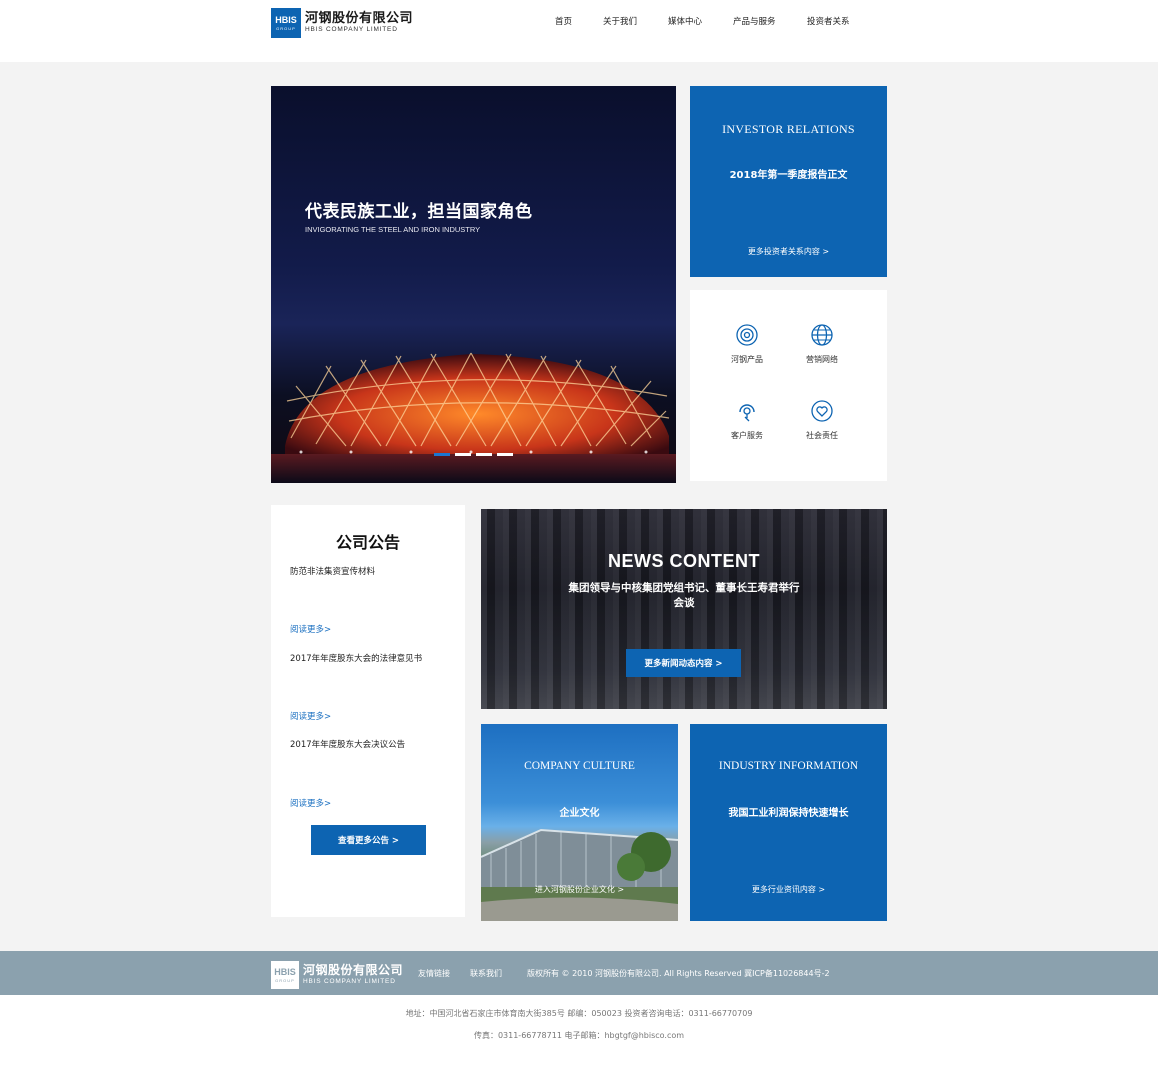  I want to click on nav-media: 媒体中心, so click(700, 21).